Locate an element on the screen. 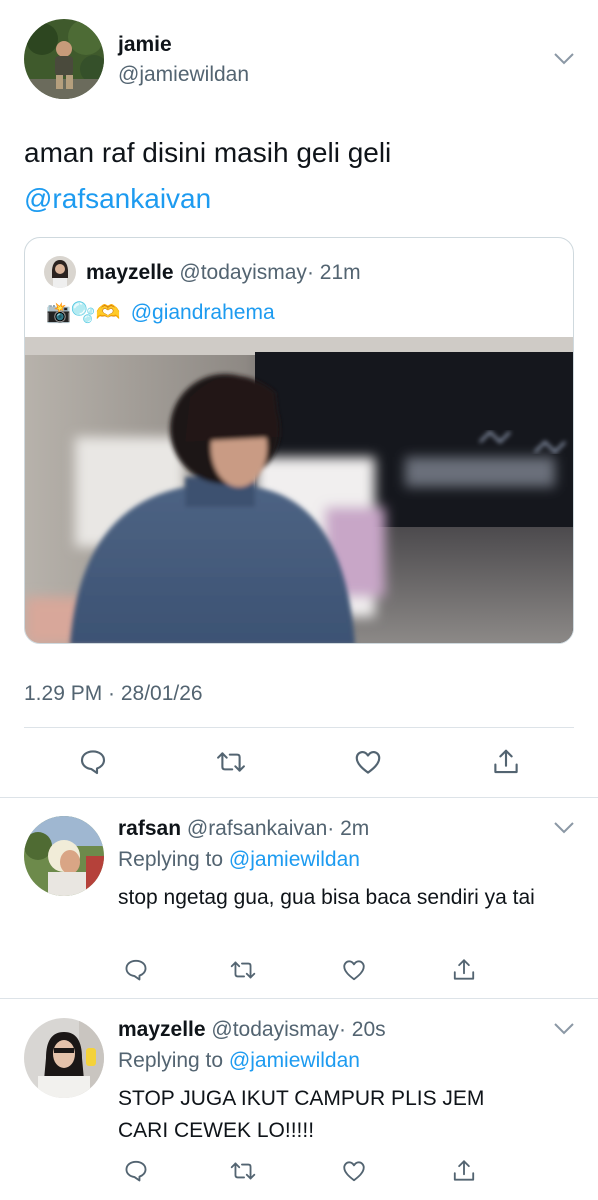 The image size is (598, 1200). reply-header: rafsan @rafsankaivan· 2m is located at coordinates (243, 829).